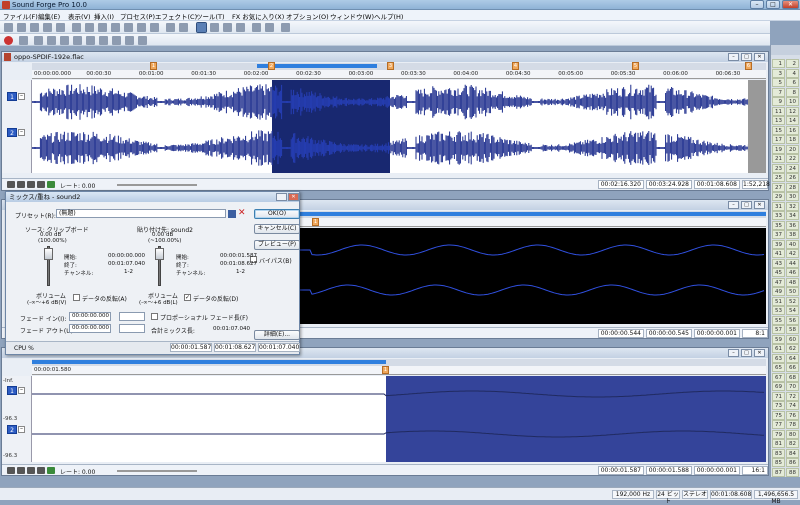 Image resolution: width=800 pixels, height=505 pixels. I want to click on dialog-help-button, so click(281, 197).